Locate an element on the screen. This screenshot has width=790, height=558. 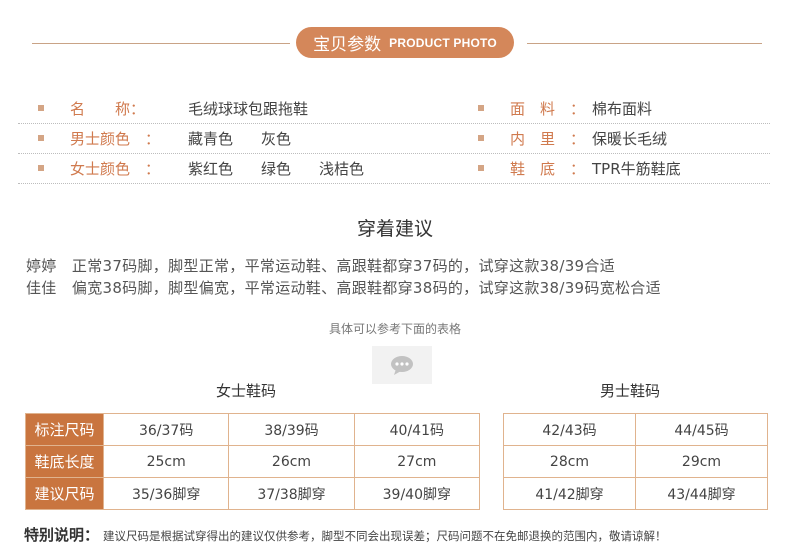
param-lining: 内 里 ： 保暖长毛绒 is located at coordinates (586, 138).